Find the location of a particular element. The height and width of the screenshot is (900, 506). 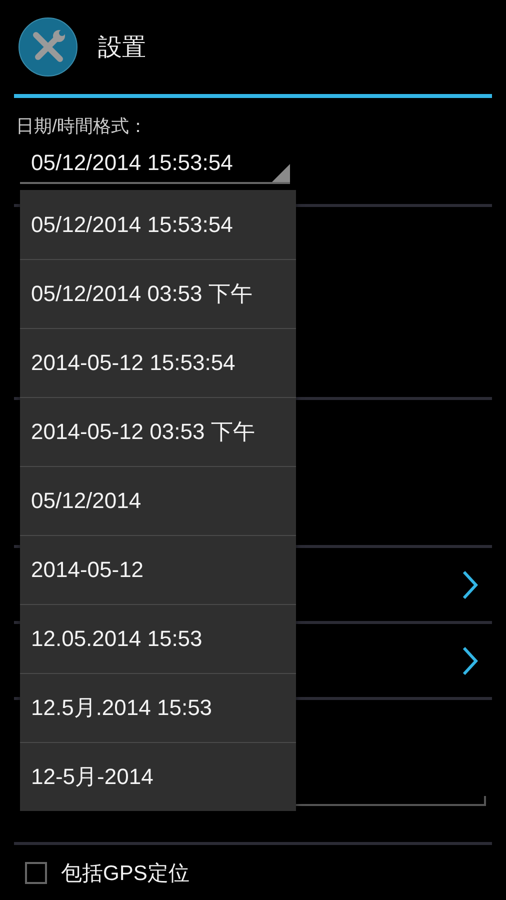

checkbox-label: 包括GPS定位 is located at coordinates (125, 874).